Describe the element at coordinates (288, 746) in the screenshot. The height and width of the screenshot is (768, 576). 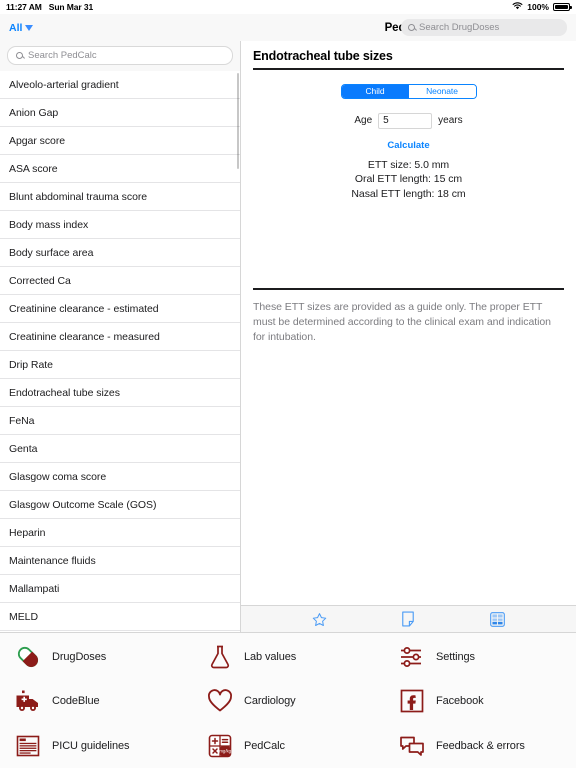
I see `app-launcher-item: mg/kg PedCalc` at that location.